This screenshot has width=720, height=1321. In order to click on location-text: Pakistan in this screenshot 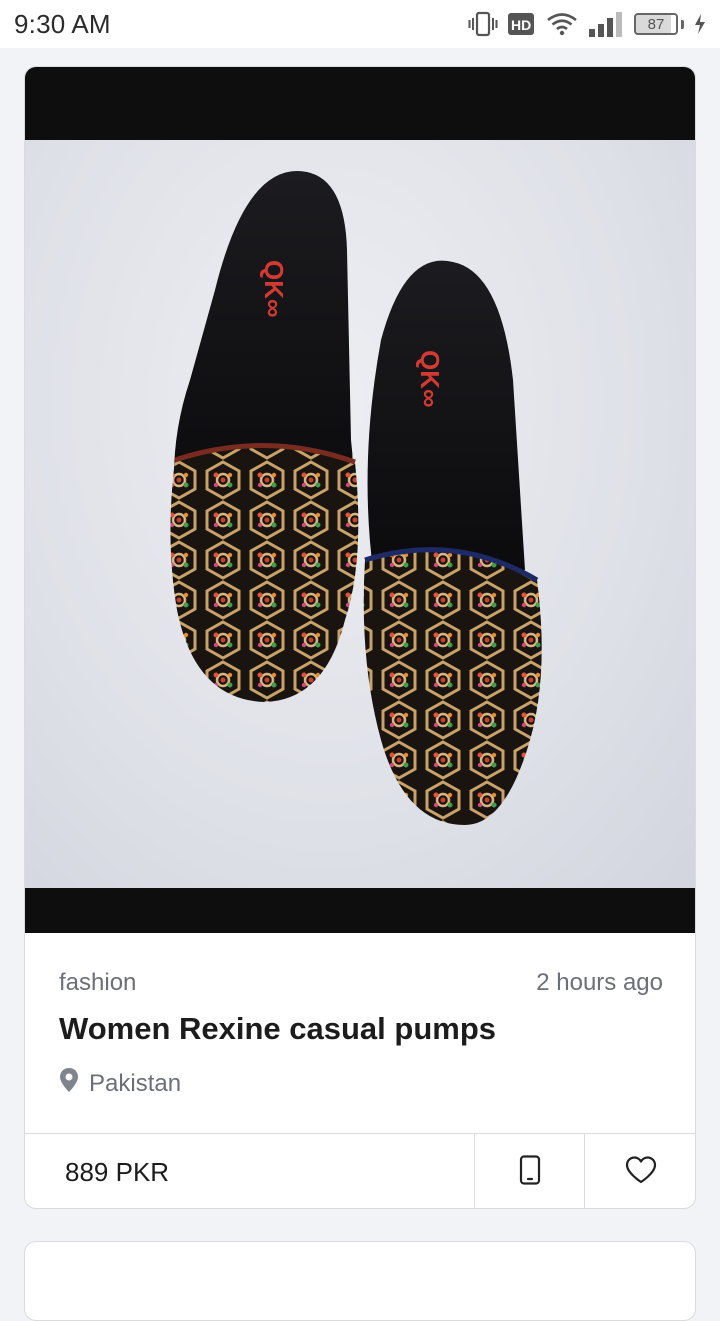, I will do `click(135, 1083)`.